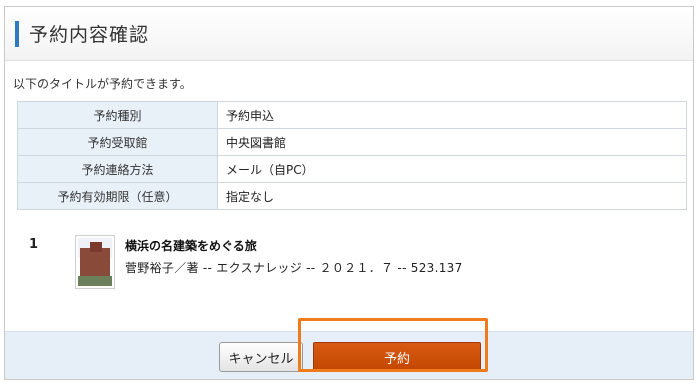 This screenshot has width=700, height=390. I want to click on intro-text: 以下のタイトルが予約できます。, so click(102, 84).